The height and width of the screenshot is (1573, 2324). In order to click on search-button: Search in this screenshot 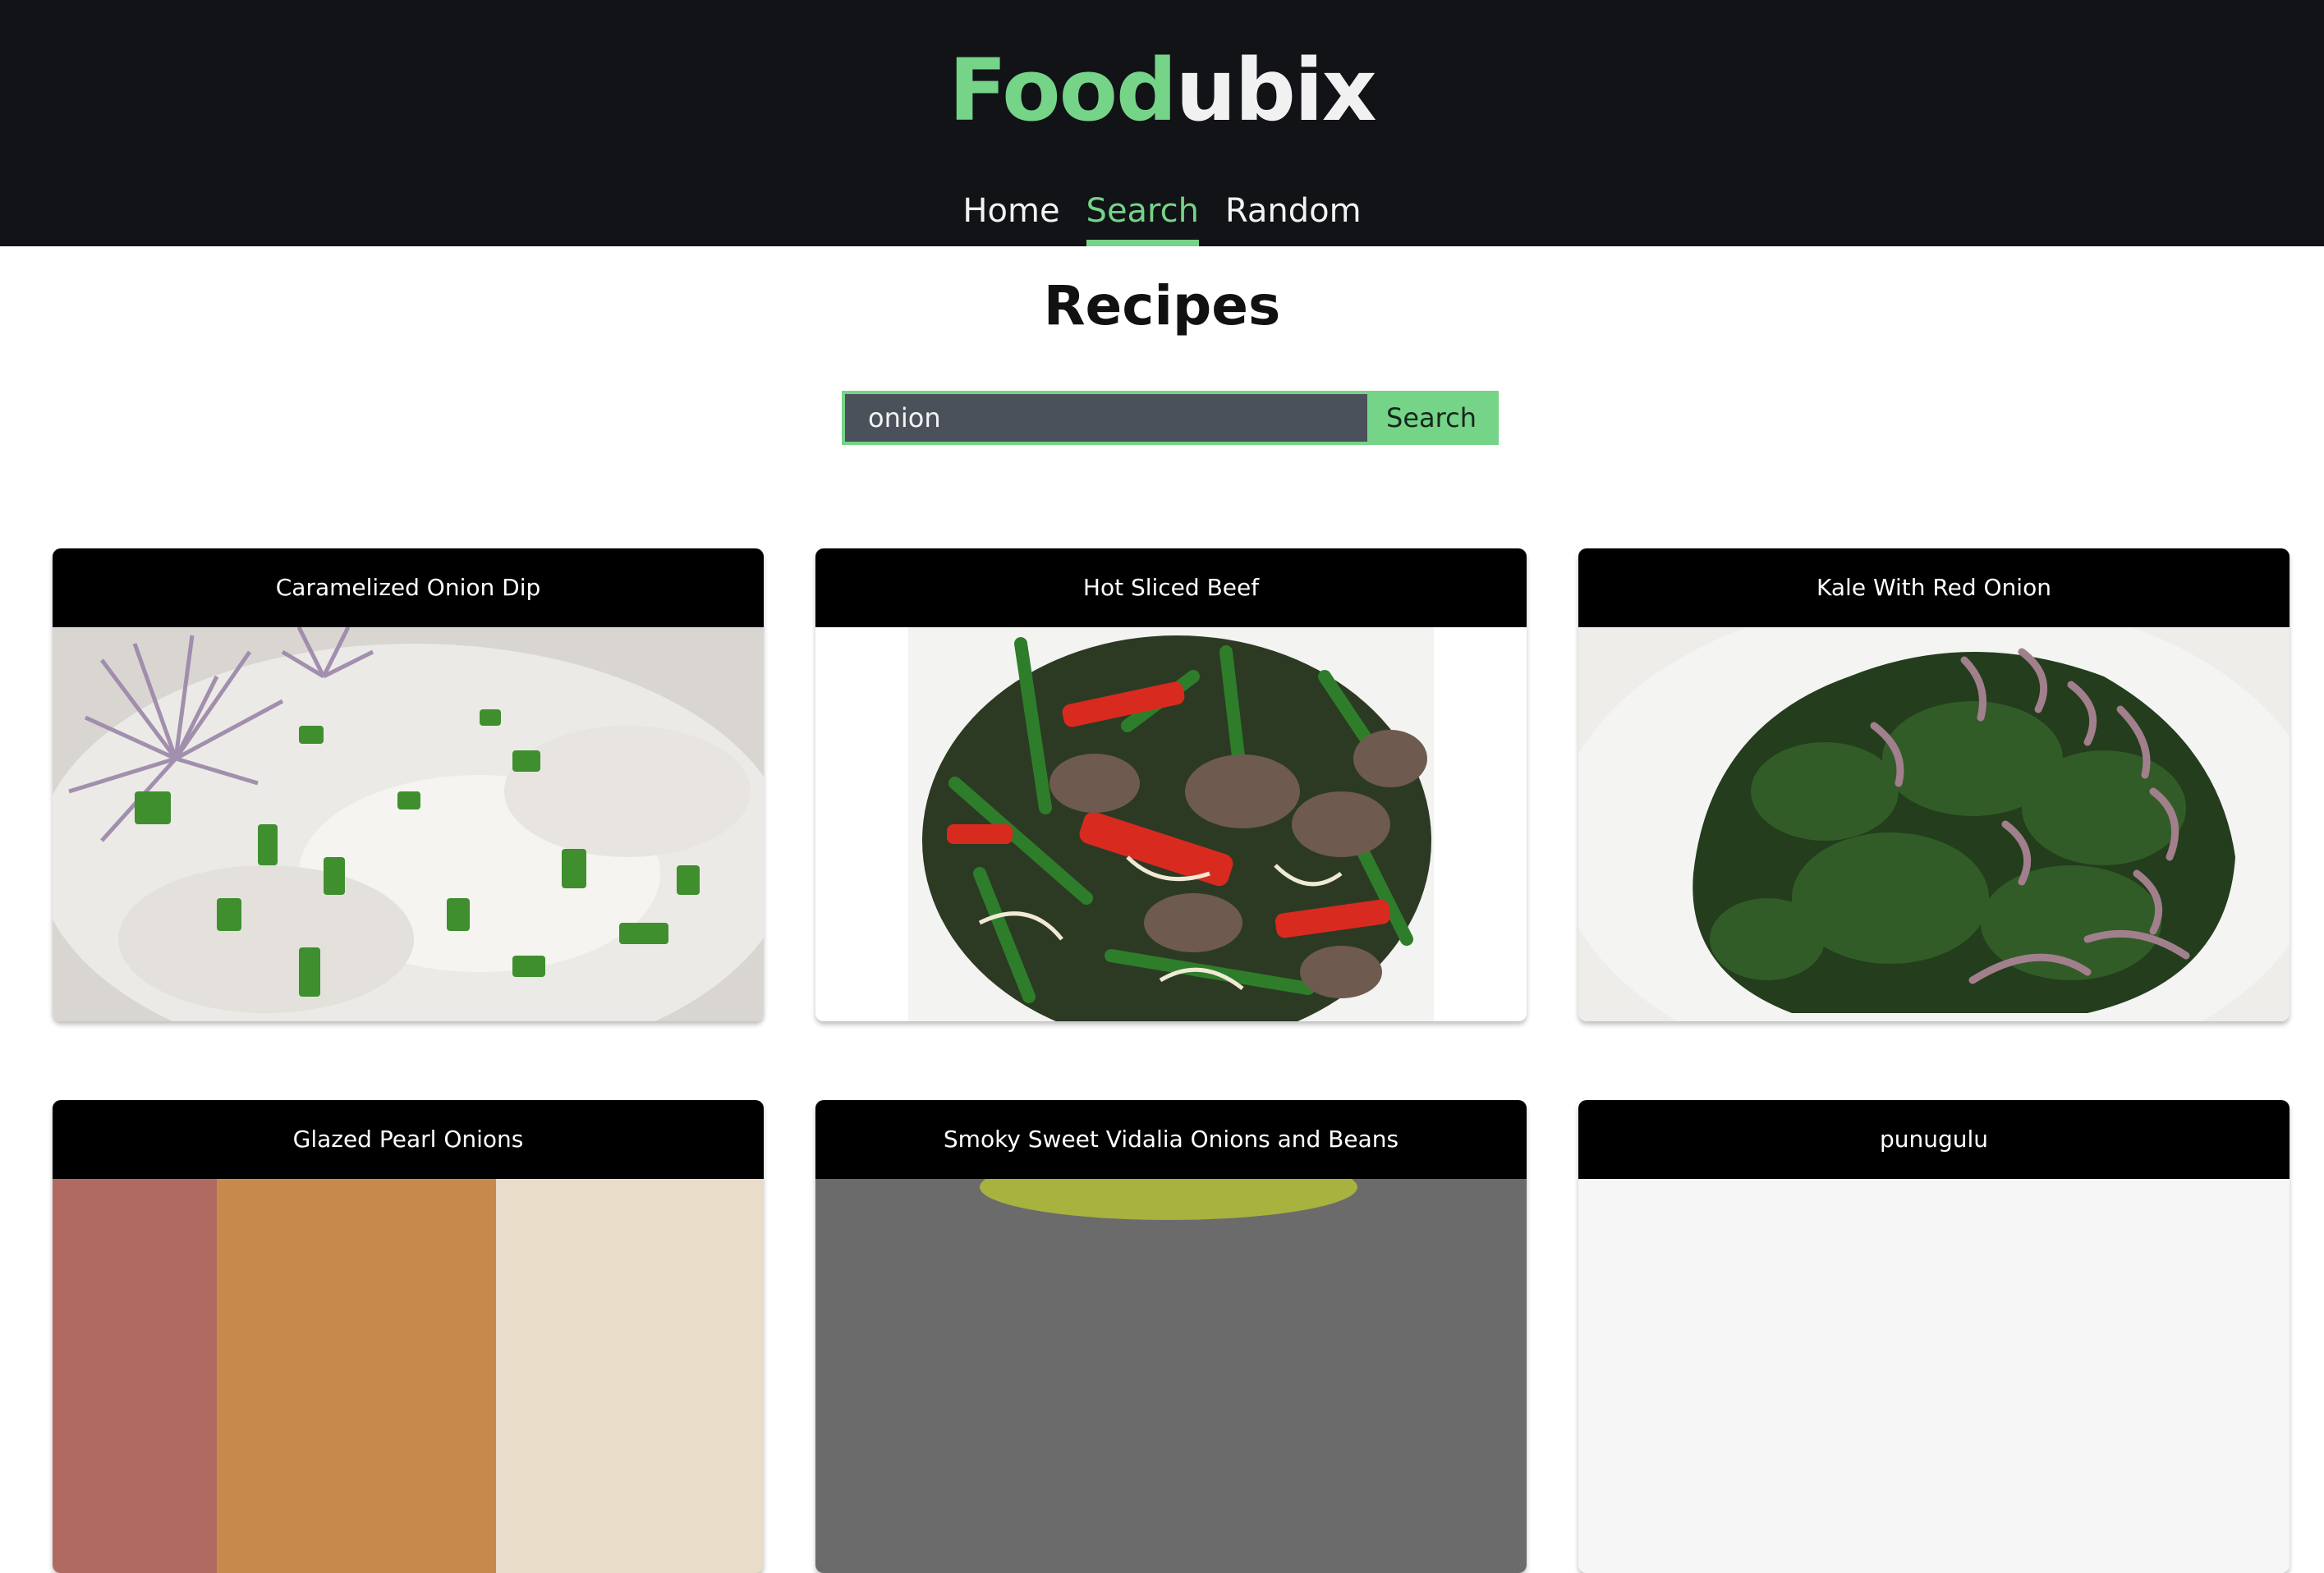, I will do `click(1431, 418)`.